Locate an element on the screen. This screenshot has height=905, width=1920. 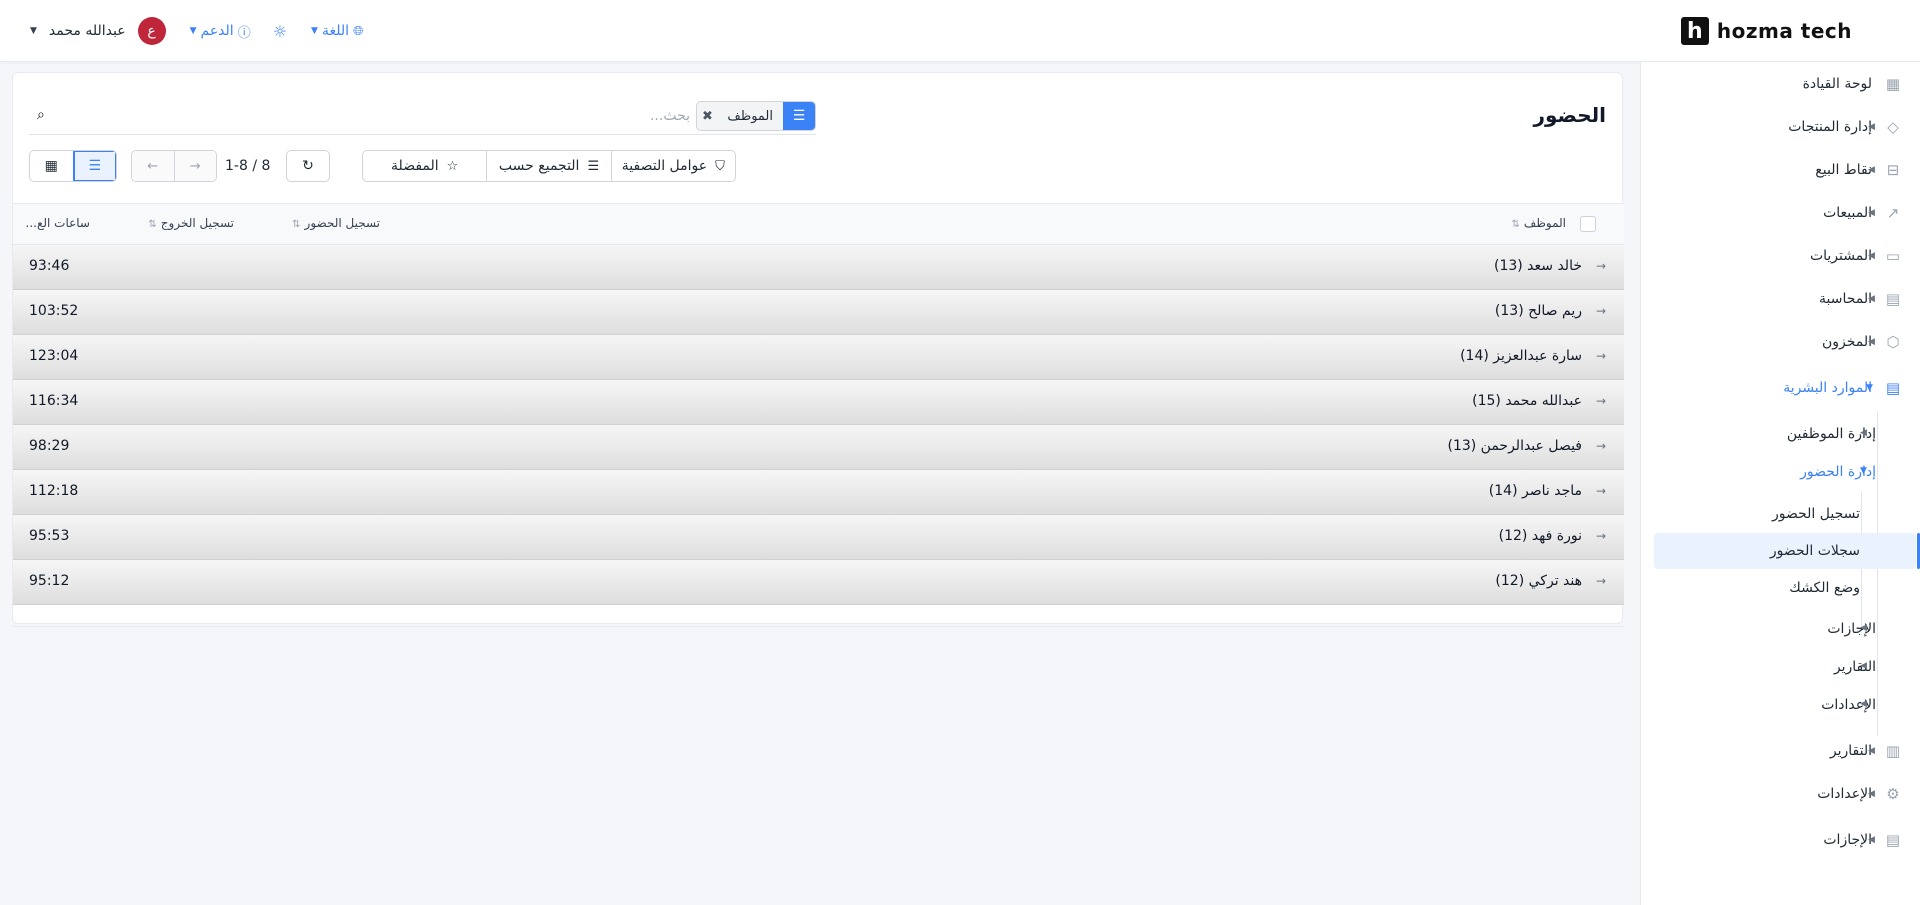
submenu-item-kiosk-mode: وضع الكشك is located at coordinates (1780, 588).